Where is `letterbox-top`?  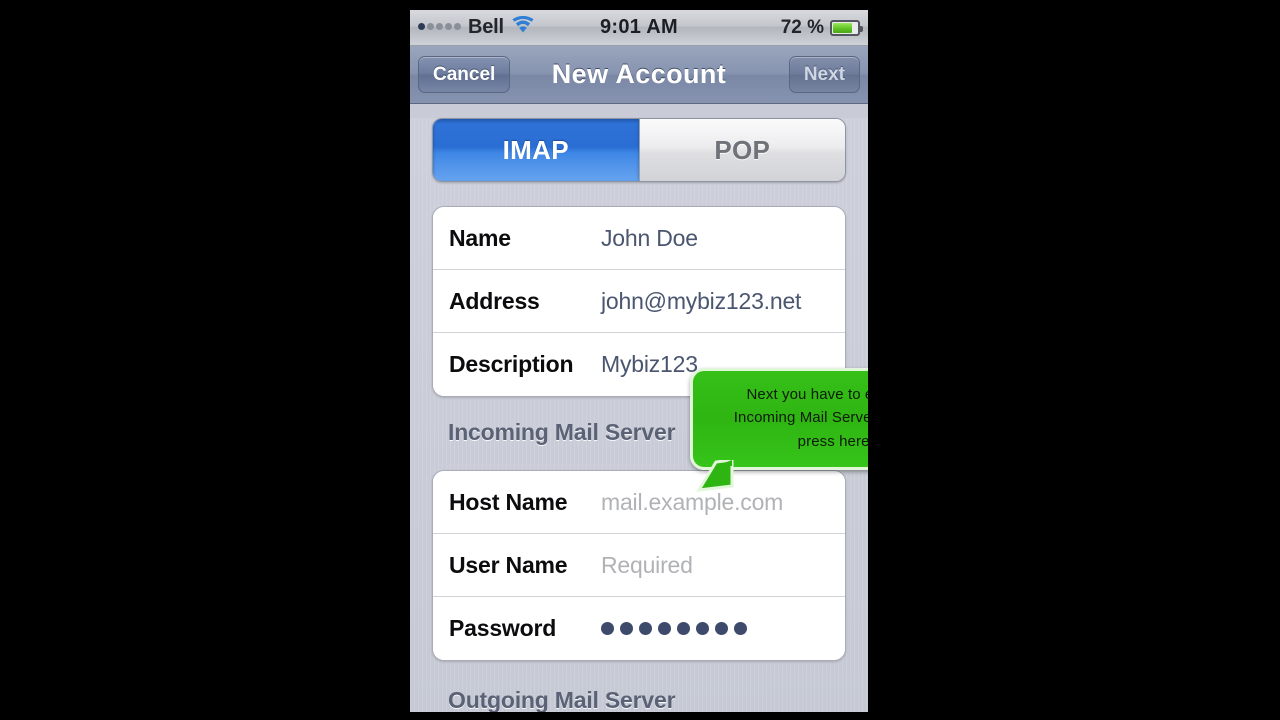 letterbox-top is located at coordinates (639, 5).